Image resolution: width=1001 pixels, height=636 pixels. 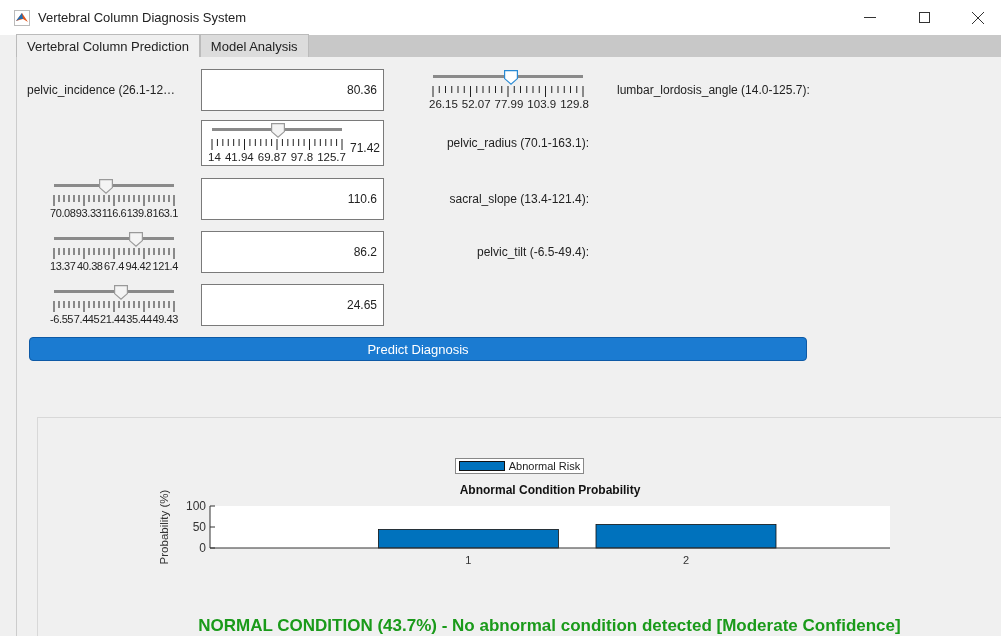 I want to click on tick-label: 125.7, so click(x=331, y=157).